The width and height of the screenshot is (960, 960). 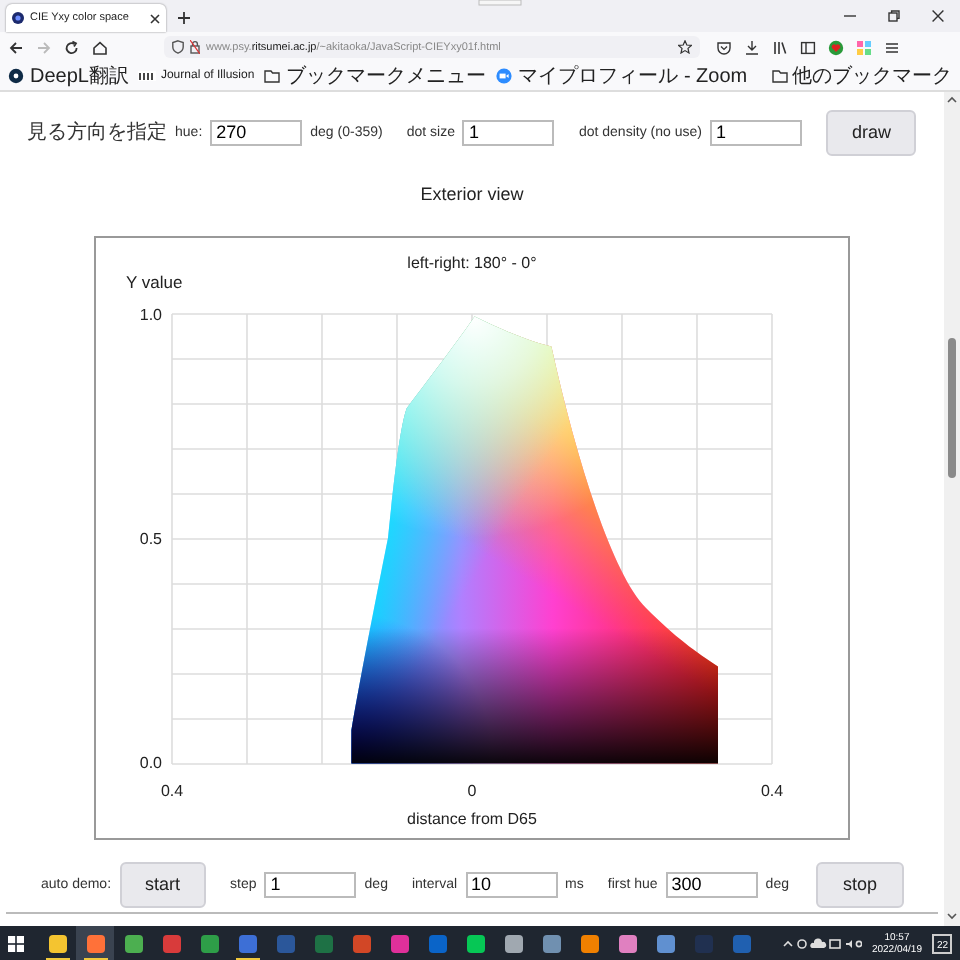 I want to click on axis-title: distance from D65, so click(x=472, y=819).